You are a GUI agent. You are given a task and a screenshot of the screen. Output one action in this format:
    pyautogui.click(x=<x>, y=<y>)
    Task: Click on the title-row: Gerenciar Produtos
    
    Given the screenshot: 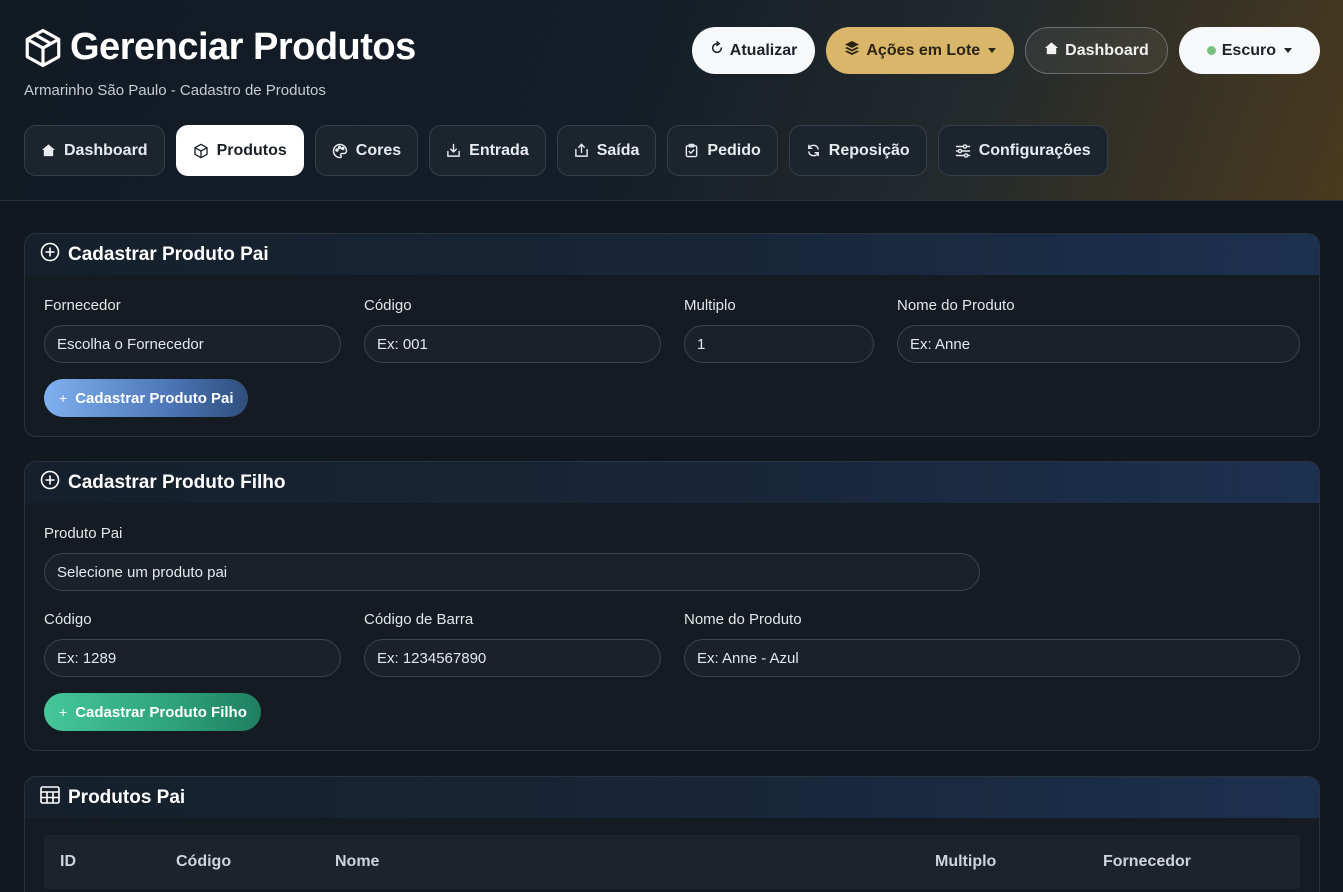 What is the action you would take?
    pyautogui.click(x=219, y=47)
    